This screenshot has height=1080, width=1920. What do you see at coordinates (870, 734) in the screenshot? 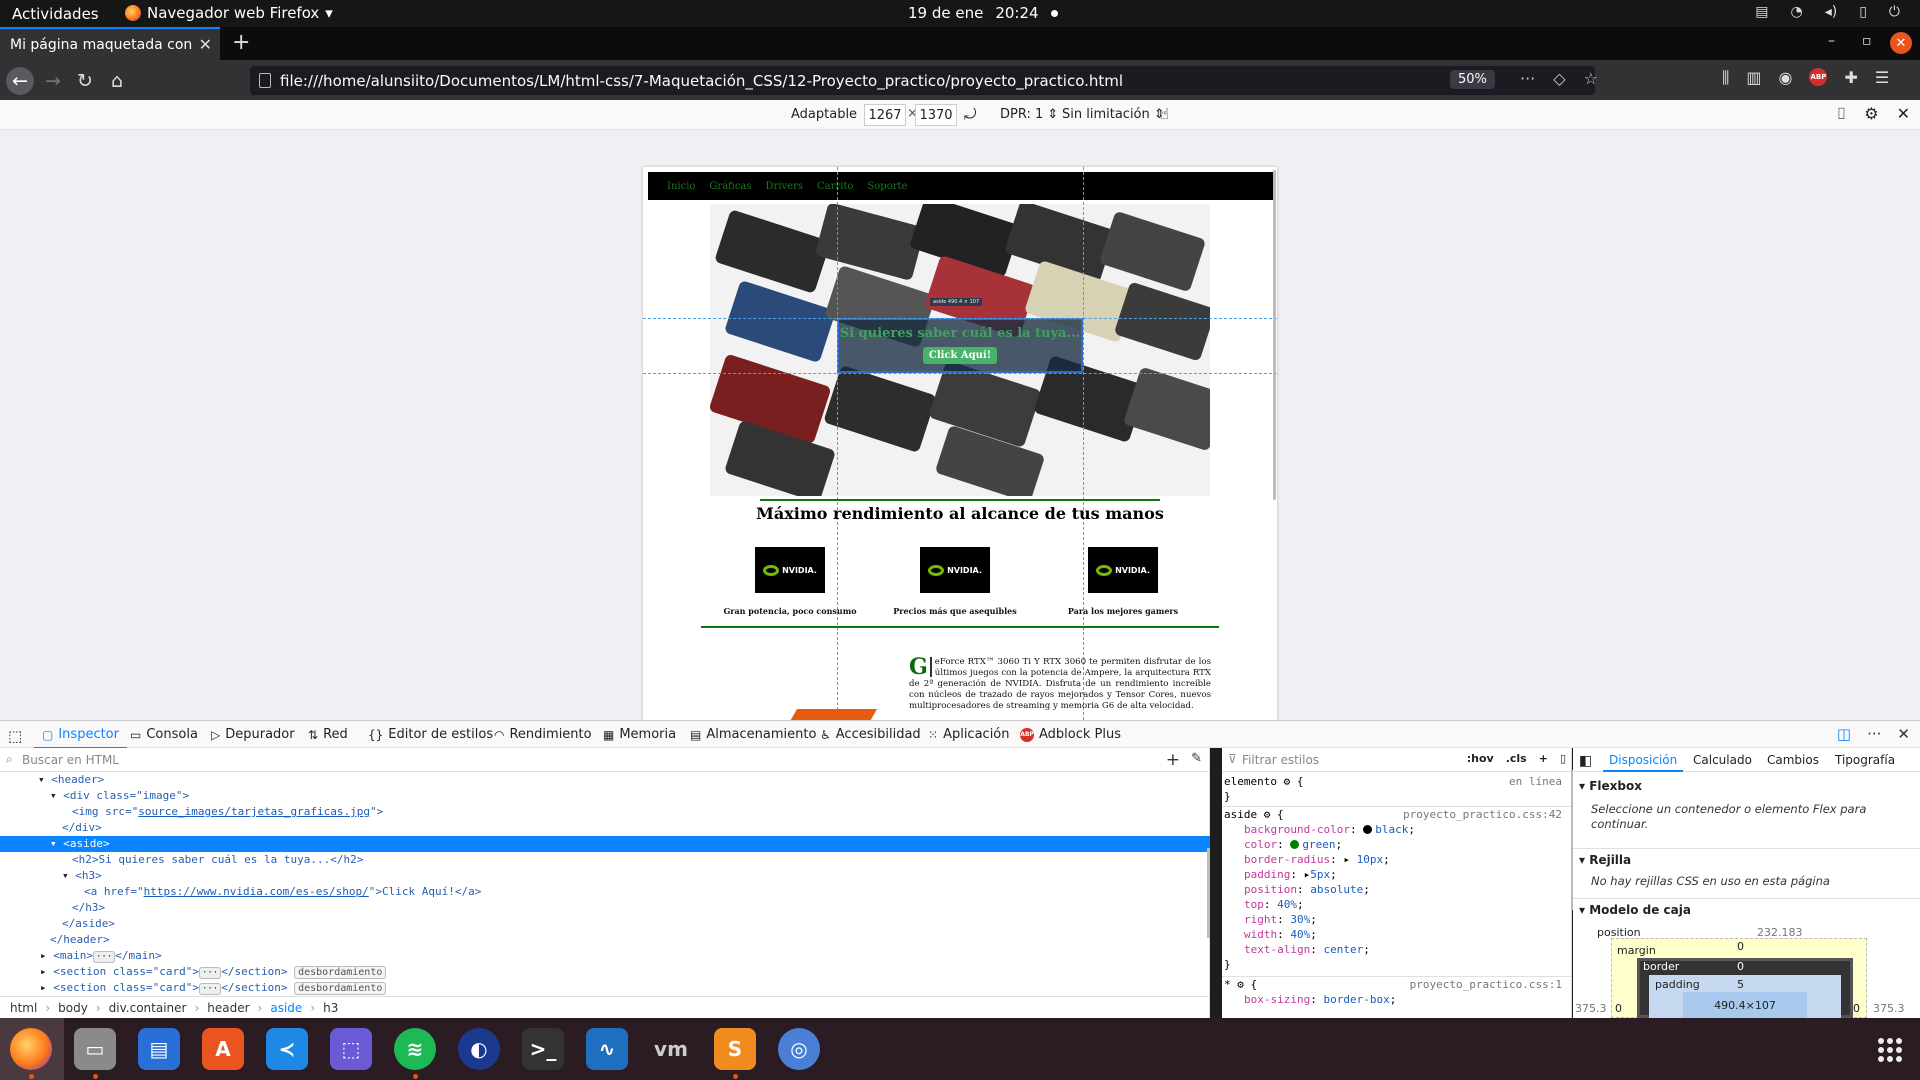
I see `tab-accessibility: ♿ Accesibilidad` at bounding box center [870, 734].